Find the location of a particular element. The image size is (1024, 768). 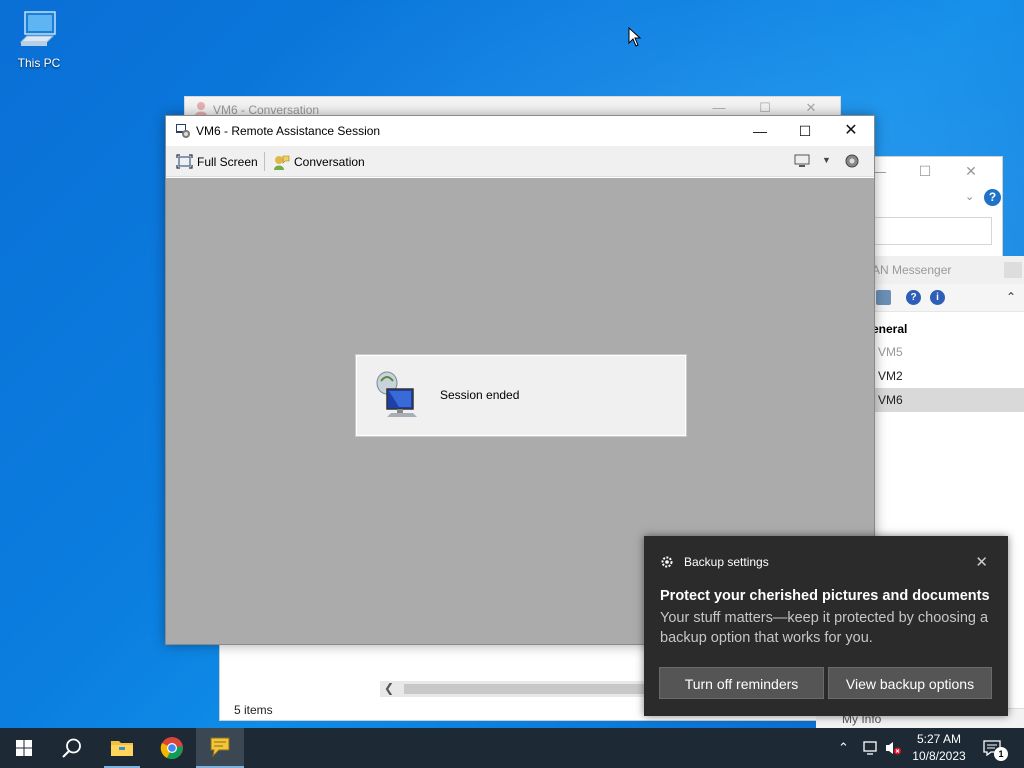

taskbar-chrome is located at coordinates (172, 748).